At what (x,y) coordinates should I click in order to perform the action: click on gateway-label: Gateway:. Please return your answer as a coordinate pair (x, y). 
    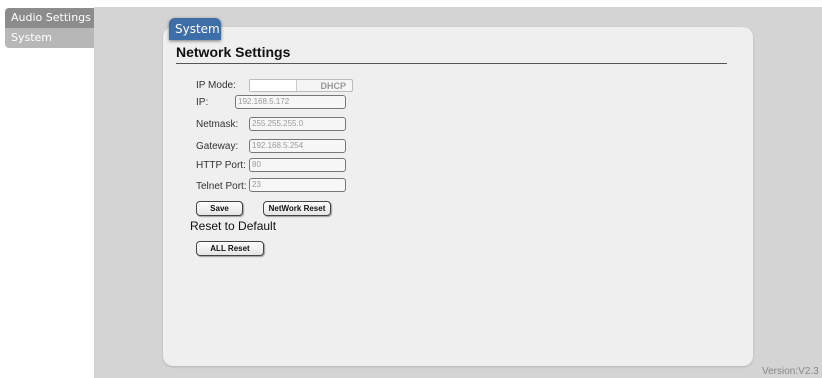
    Looking at the image, I should click on (217, 146).